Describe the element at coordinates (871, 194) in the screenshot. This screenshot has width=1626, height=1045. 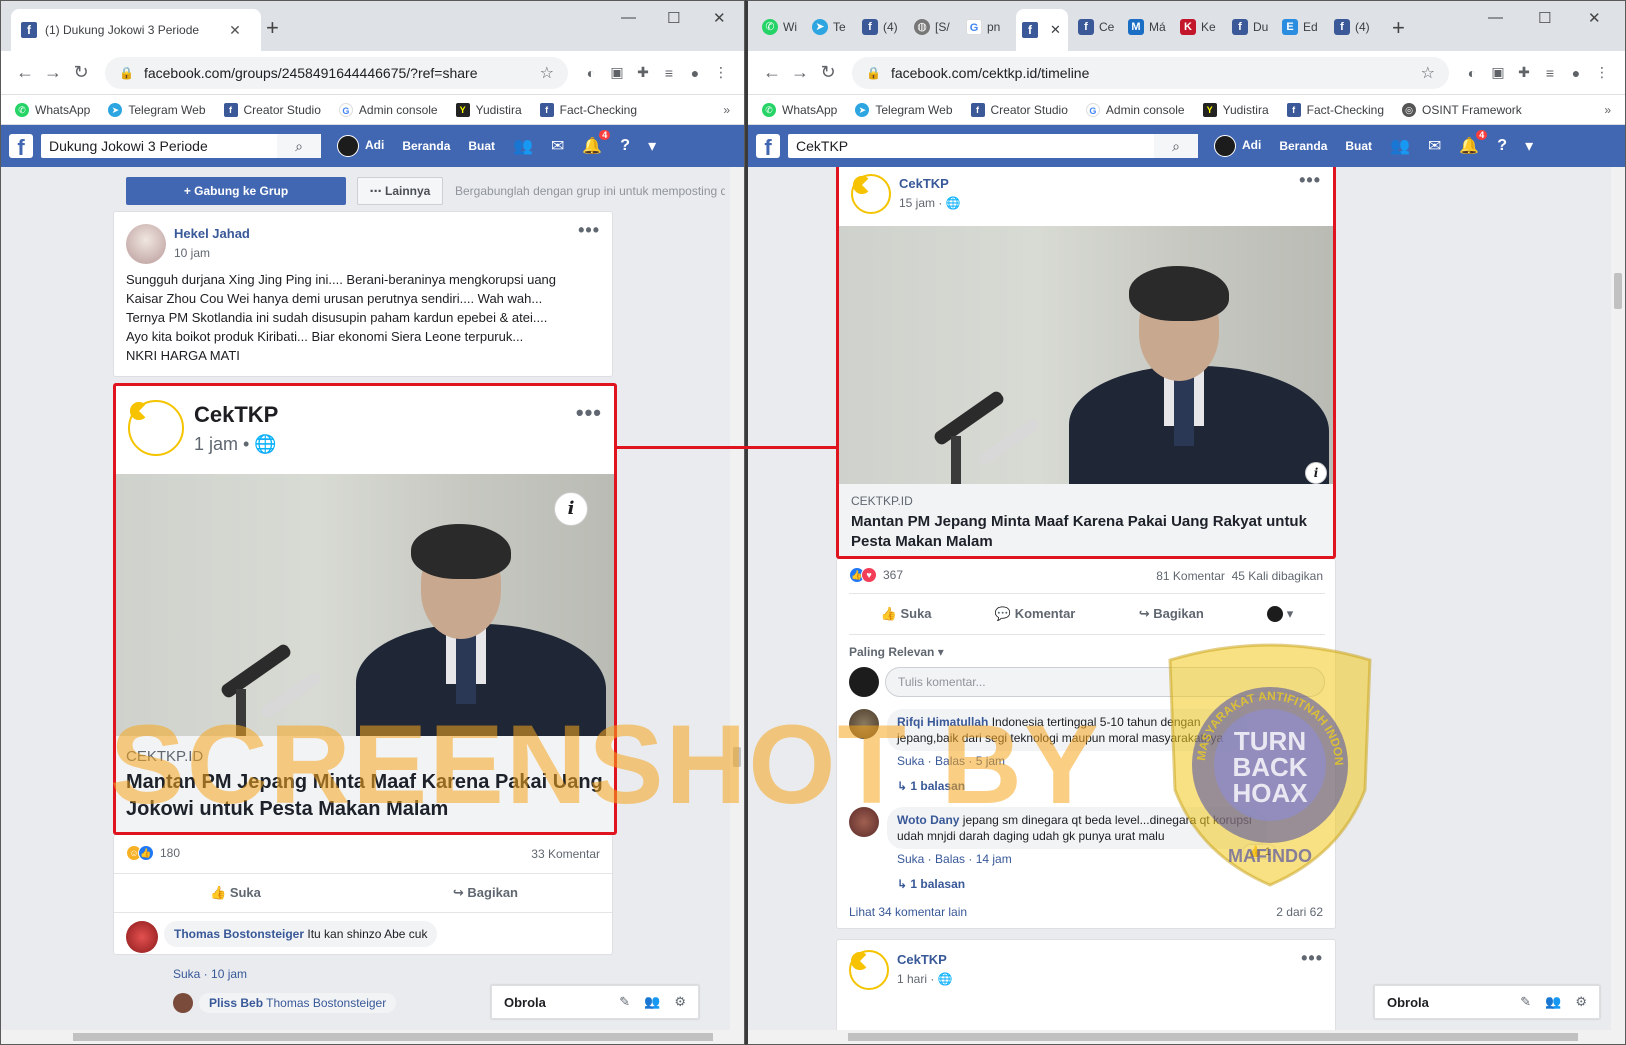
I see `cektkp-logo-icon` at that location.